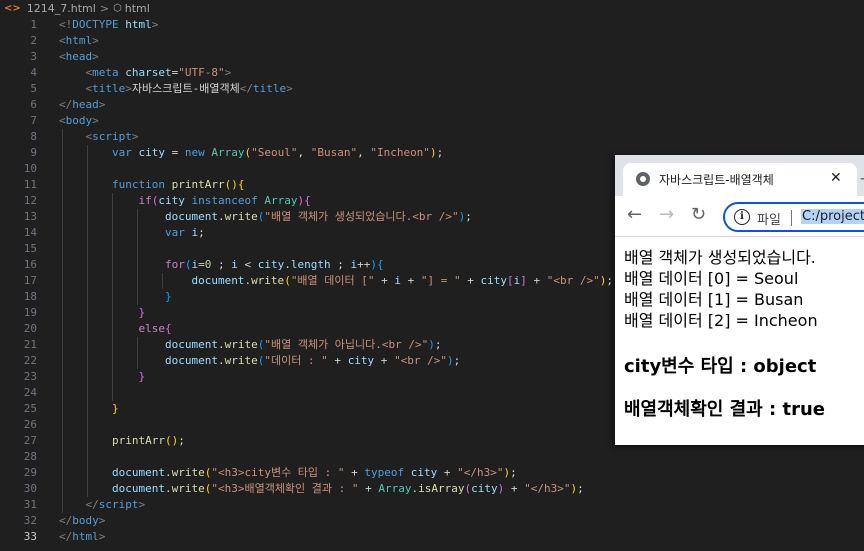 The height and width of the screenshot is (551, 864). What do you see at coordinates (221, 265) in the screenshot?
I see `line-code: for(i=0 ; i < city.length ; i++){` at bounding box center [221, 265].